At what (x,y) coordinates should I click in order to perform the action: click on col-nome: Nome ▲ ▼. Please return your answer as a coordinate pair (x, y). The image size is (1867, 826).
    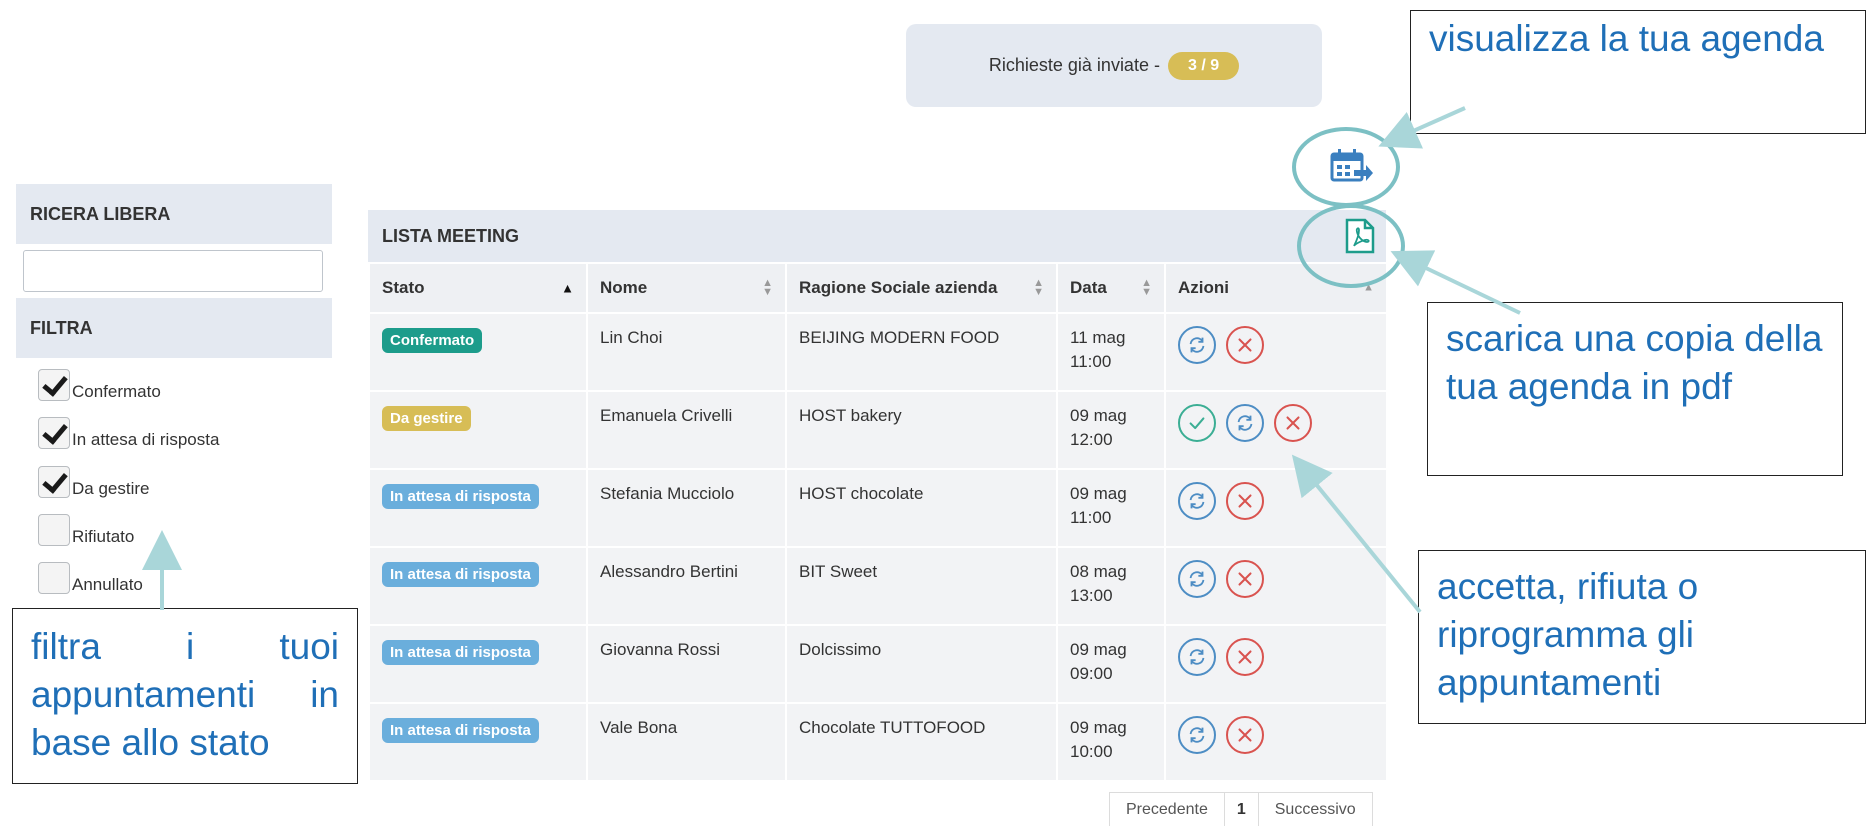
    Looking at the image, I should click on (686, 288).